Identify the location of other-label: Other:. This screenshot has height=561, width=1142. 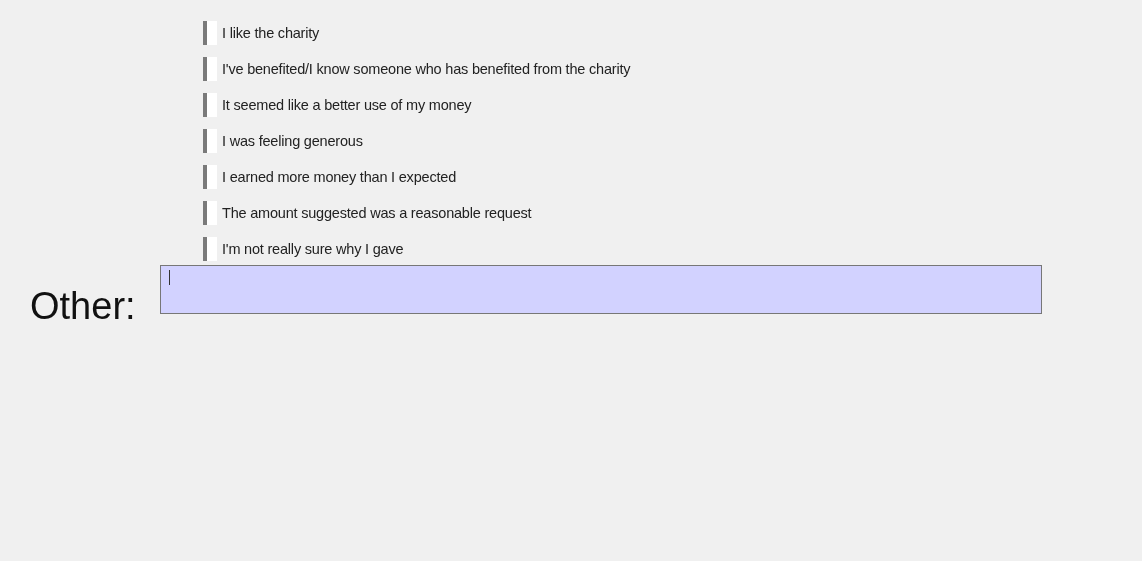
(83, 306).